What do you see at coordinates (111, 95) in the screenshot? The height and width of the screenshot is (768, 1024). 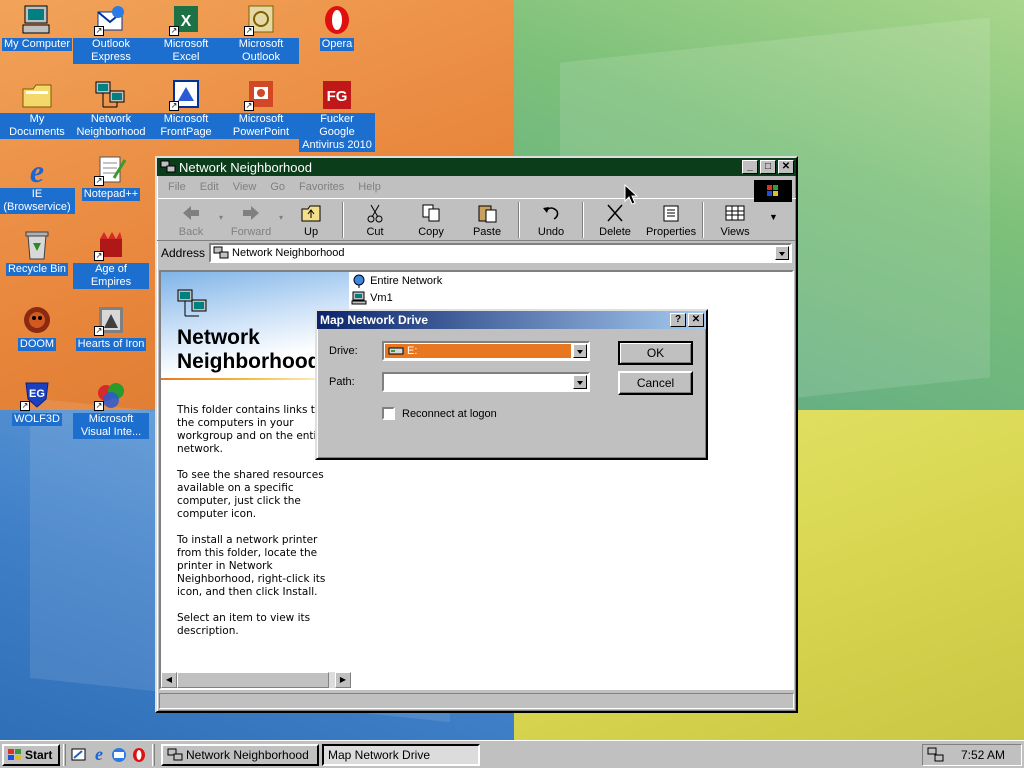 I see `network-icon` at bounding box center [111, 95].